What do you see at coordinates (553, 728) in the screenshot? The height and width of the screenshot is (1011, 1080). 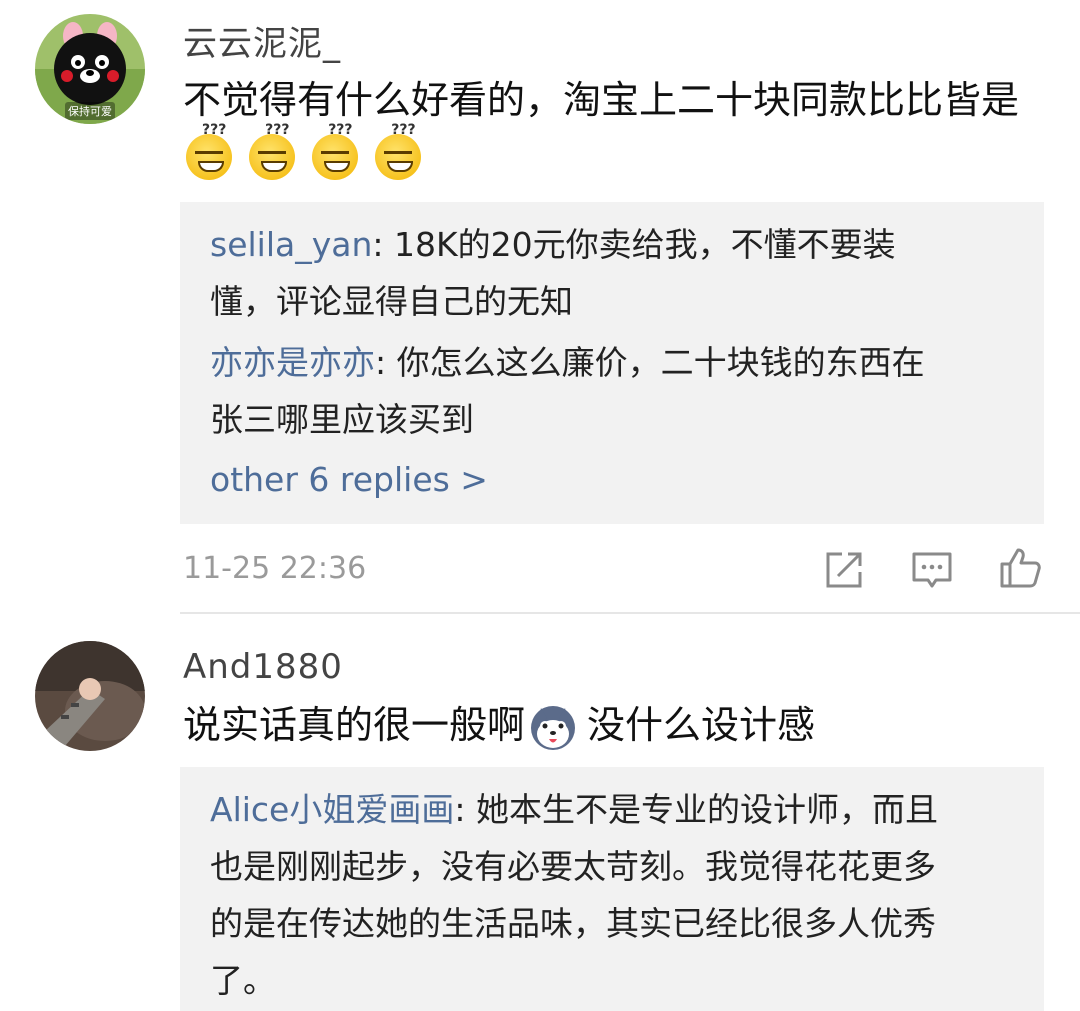 I see `husky-face-emoji-icon` at bounding box center [553, 728].